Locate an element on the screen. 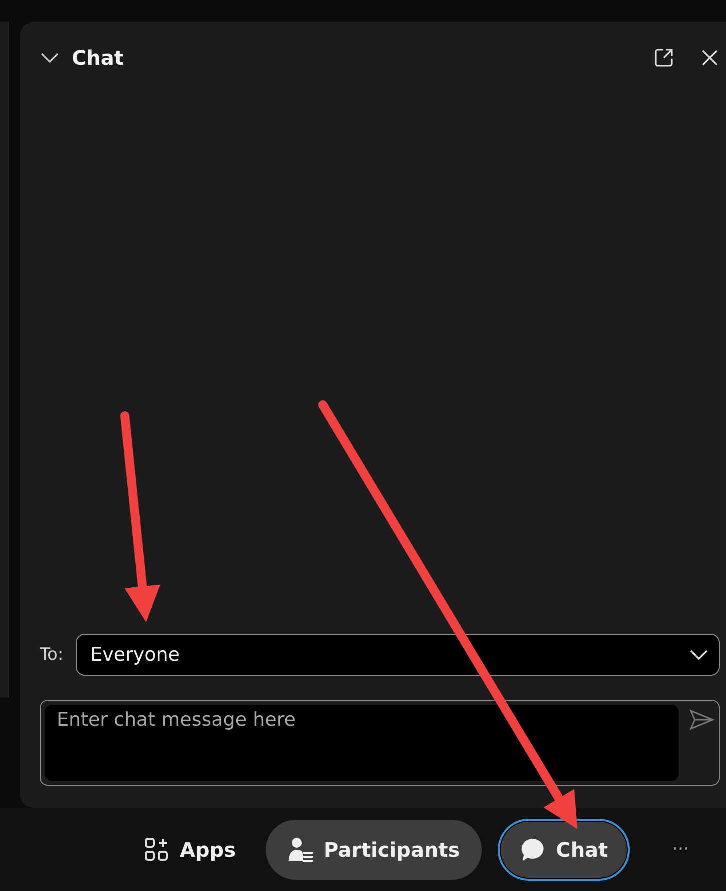 The width and height of the screenshot is (726, 891). to-label: To: is located at coordinates (52, 655).